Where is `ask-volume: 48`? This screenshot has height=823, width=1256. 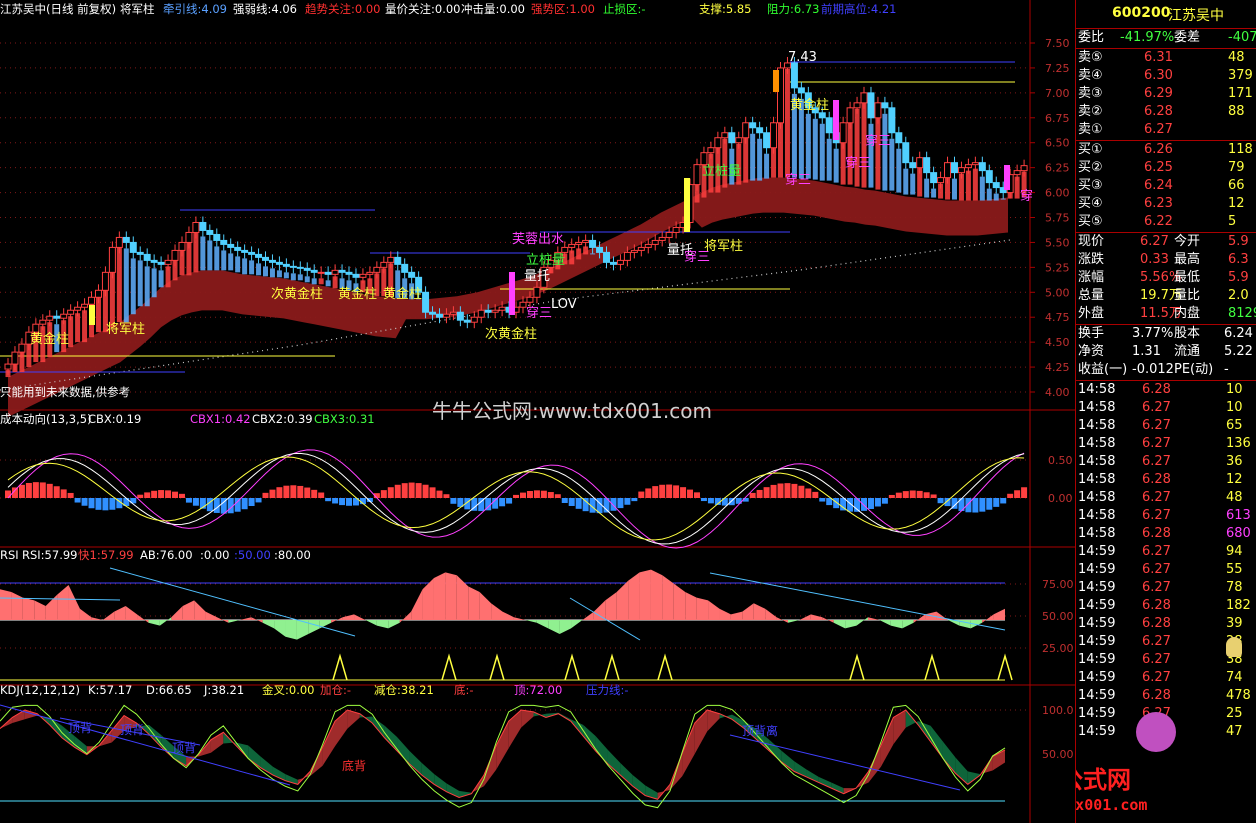
ask-volume: 48 is located at coordinates (1236, 57).